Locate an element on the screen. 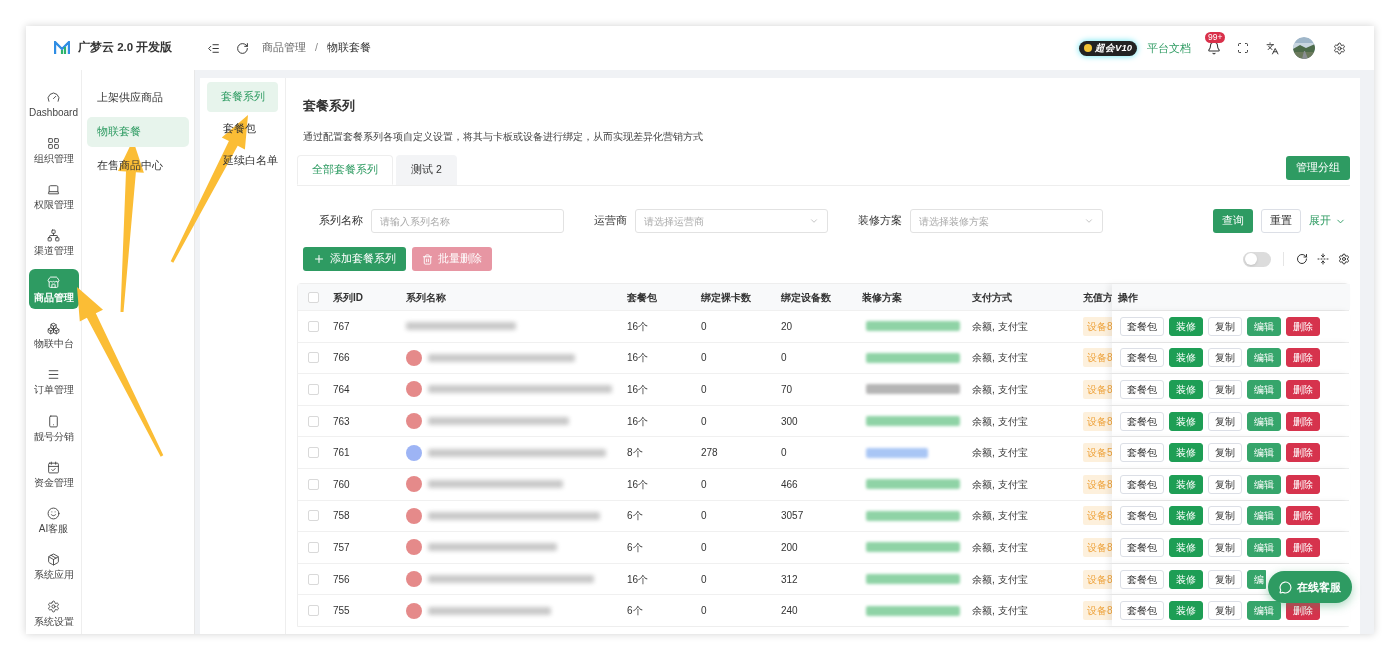 The height and width of the screenshot is (661, 1400). nav-item: 组织管理 is located at coordinates (53, 150).